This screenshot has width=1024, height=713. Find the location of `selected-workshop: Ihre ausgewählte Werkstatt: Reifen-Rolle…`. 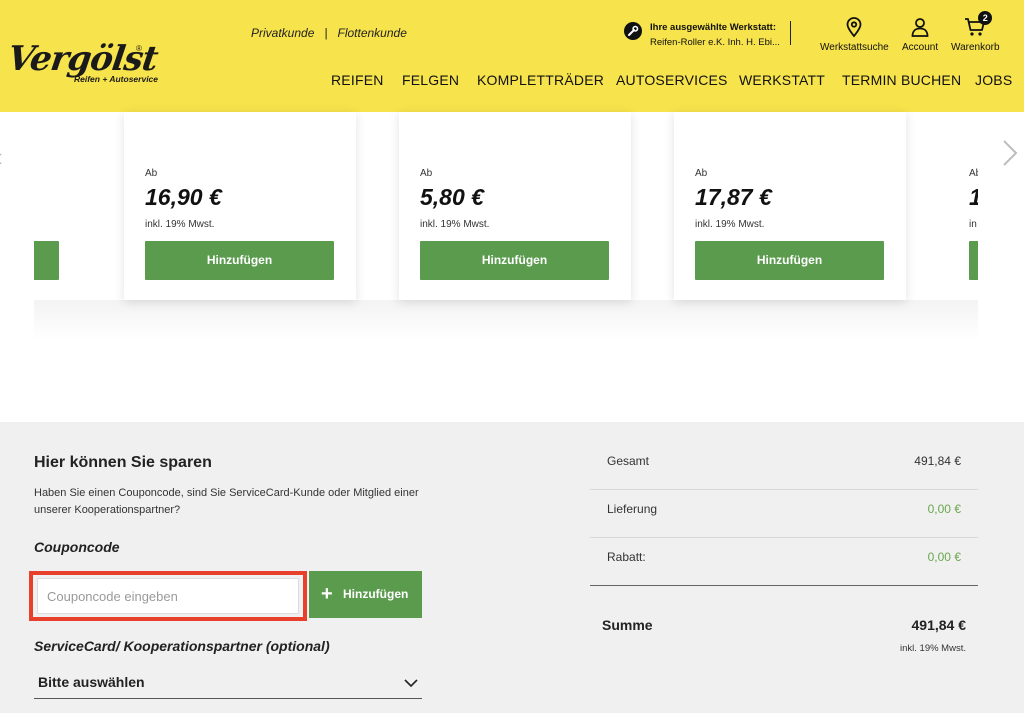

selected-workshop: Ihre ausgewählte Werkstatt: Reifen-Rolle… is located at coordinates (708, 34).